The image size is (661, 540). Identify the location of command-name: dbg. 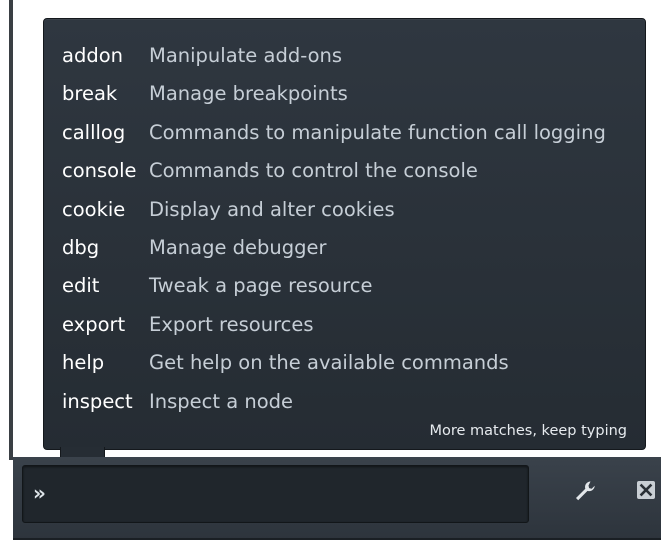
(81, 247).